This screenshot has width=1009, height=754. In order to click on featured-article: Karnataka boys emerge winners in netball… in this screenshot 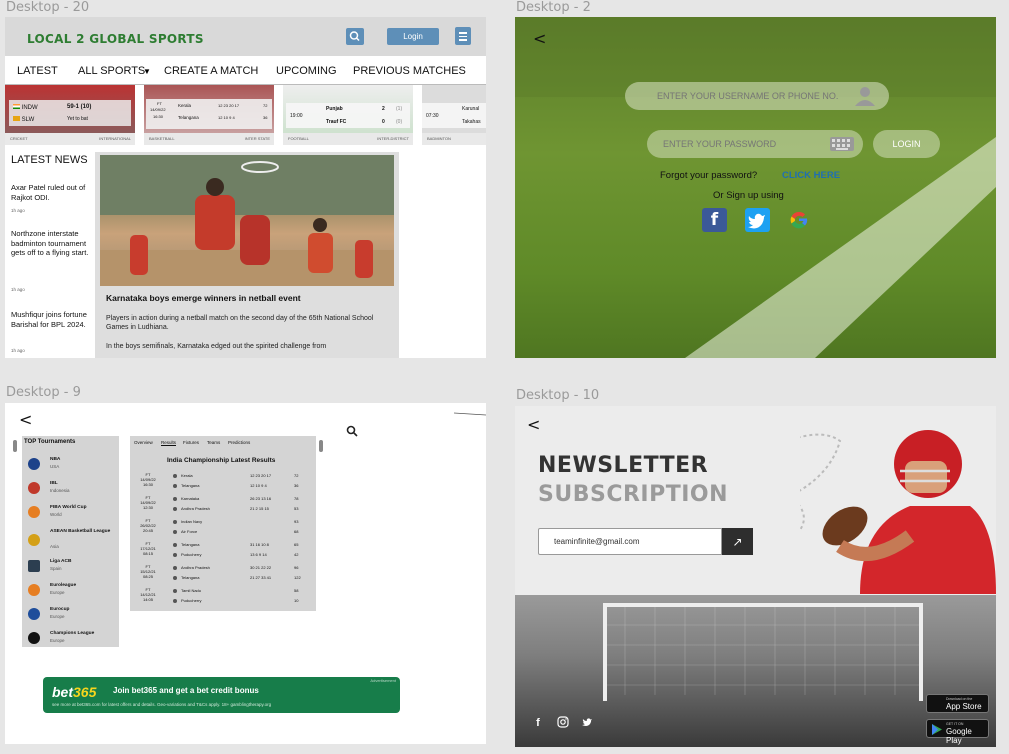, I will do `click(247, 255)`.